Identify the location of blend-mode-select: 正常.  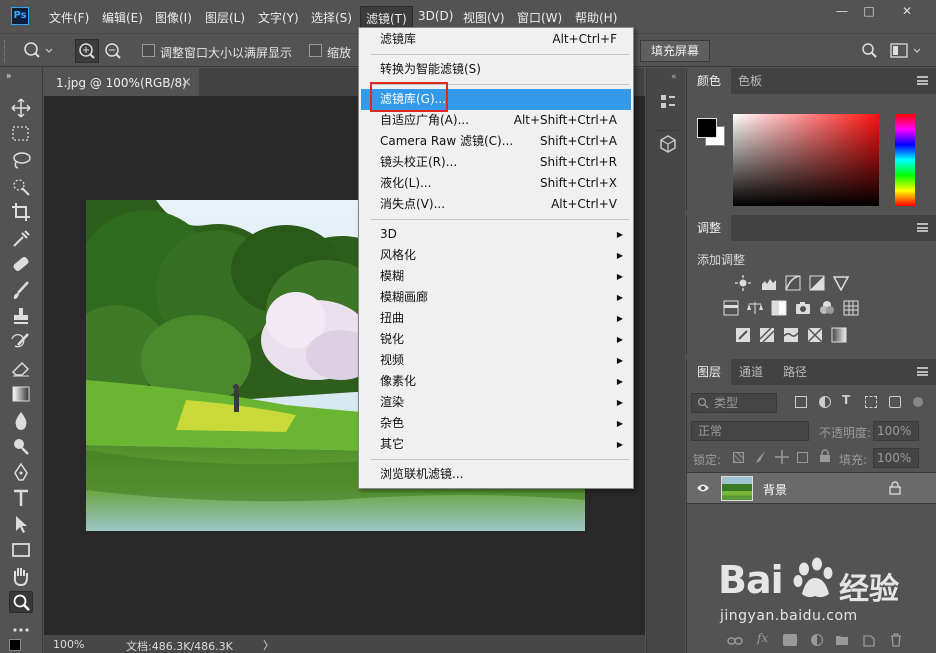
(750, 431).